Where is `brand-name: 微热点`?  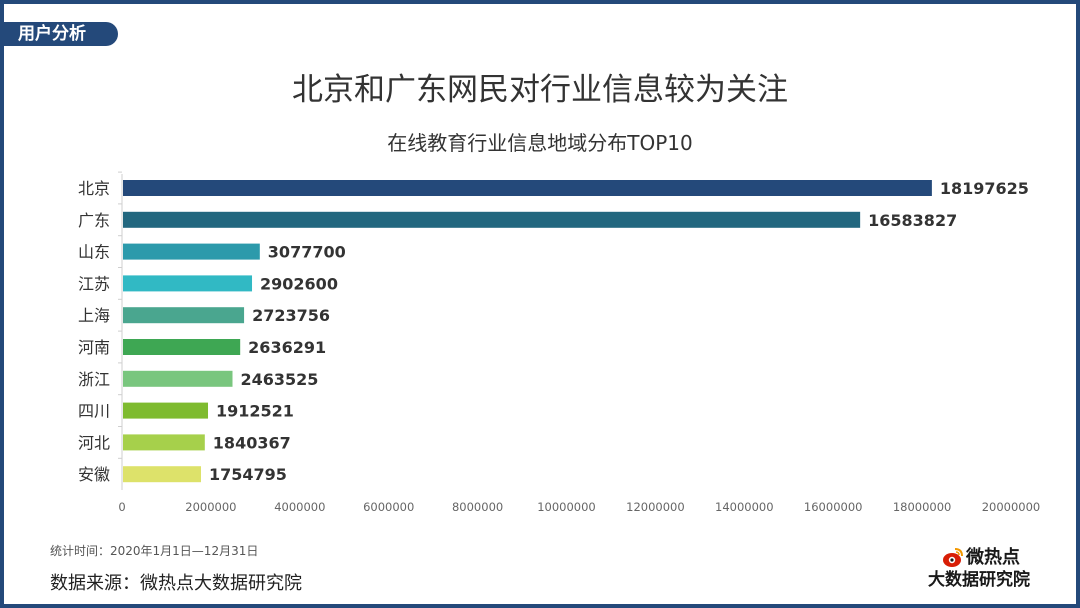 brand-name: 微热点 is located at coordinates (993, 557).